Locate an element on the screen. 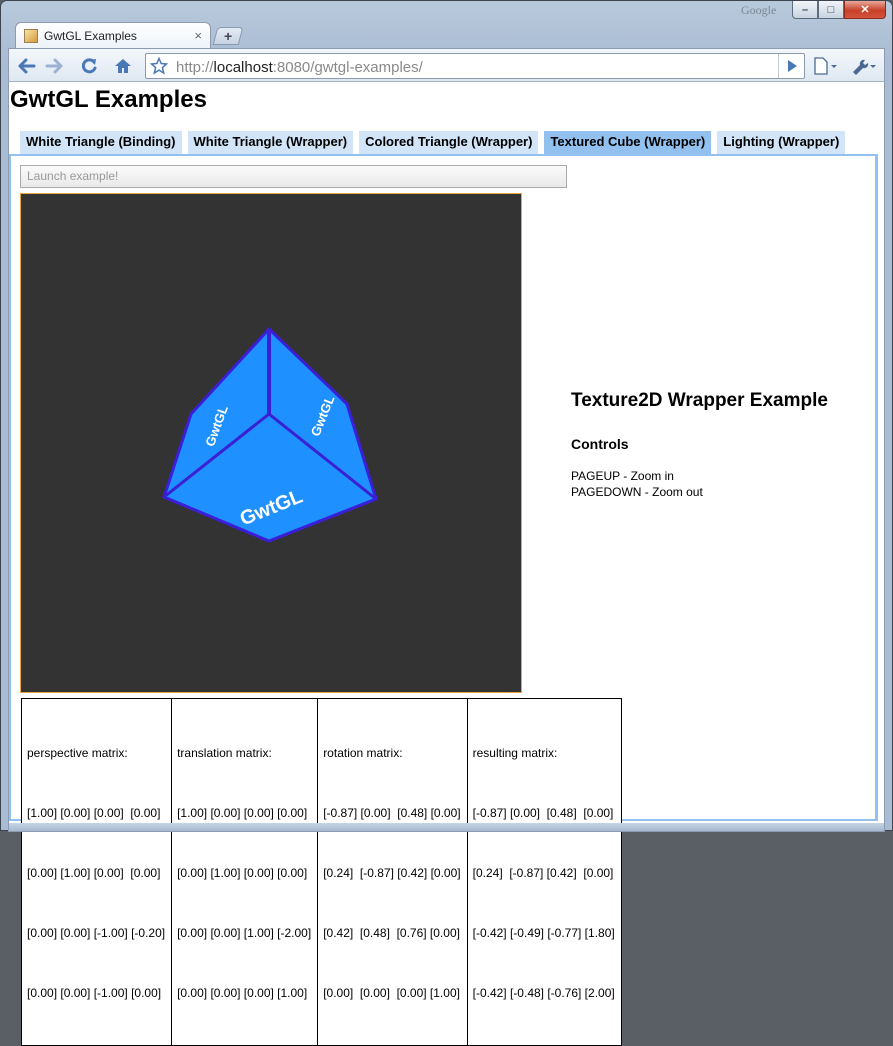  wrench-menu-button is located at coordinates (864, 66).